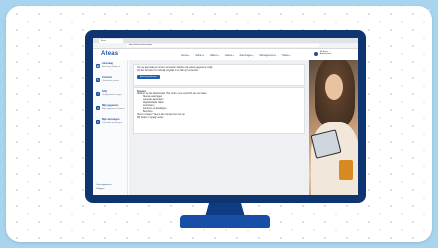 This screenshot has width=438, height=248. Describe the element at coordinates (199, 55) in the screenshot. I see `nav-item-admin: Admin` at that location.